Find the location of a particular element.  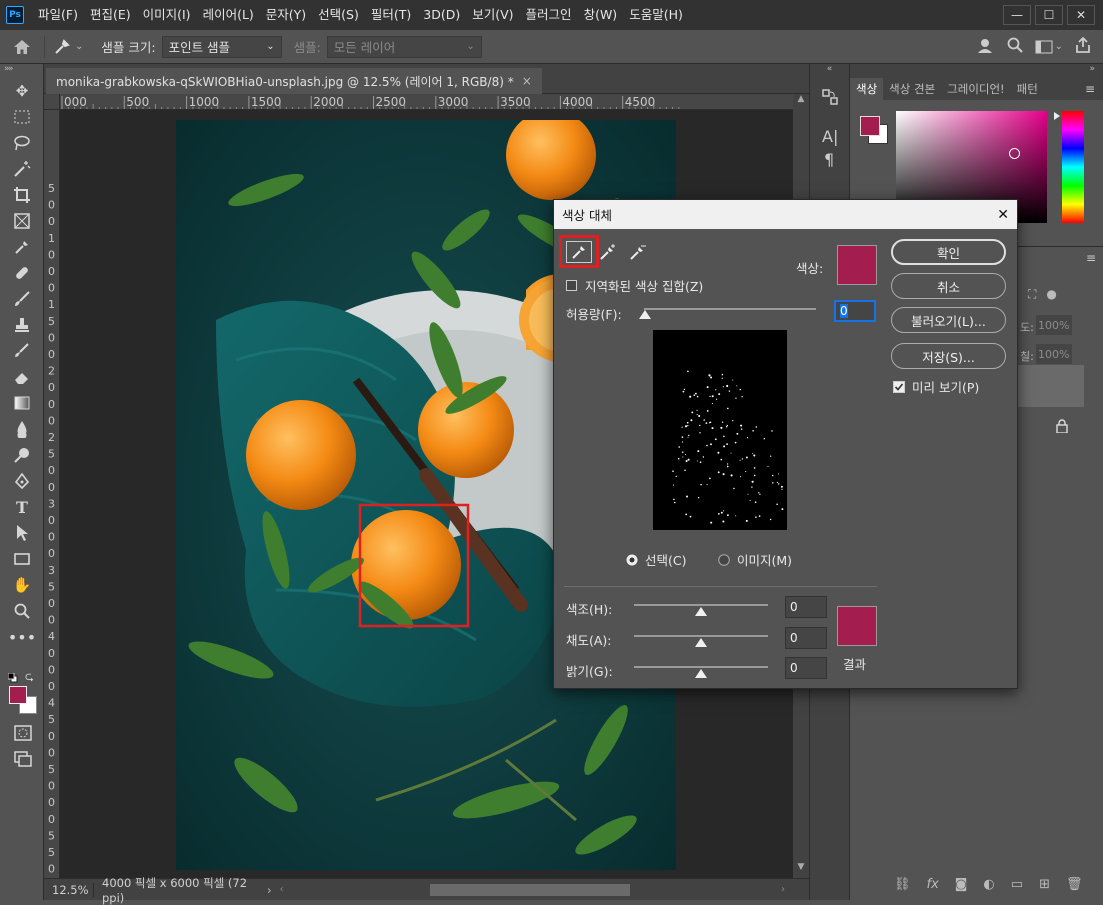

sample-color-swatch is located at coordinates (857, 265).